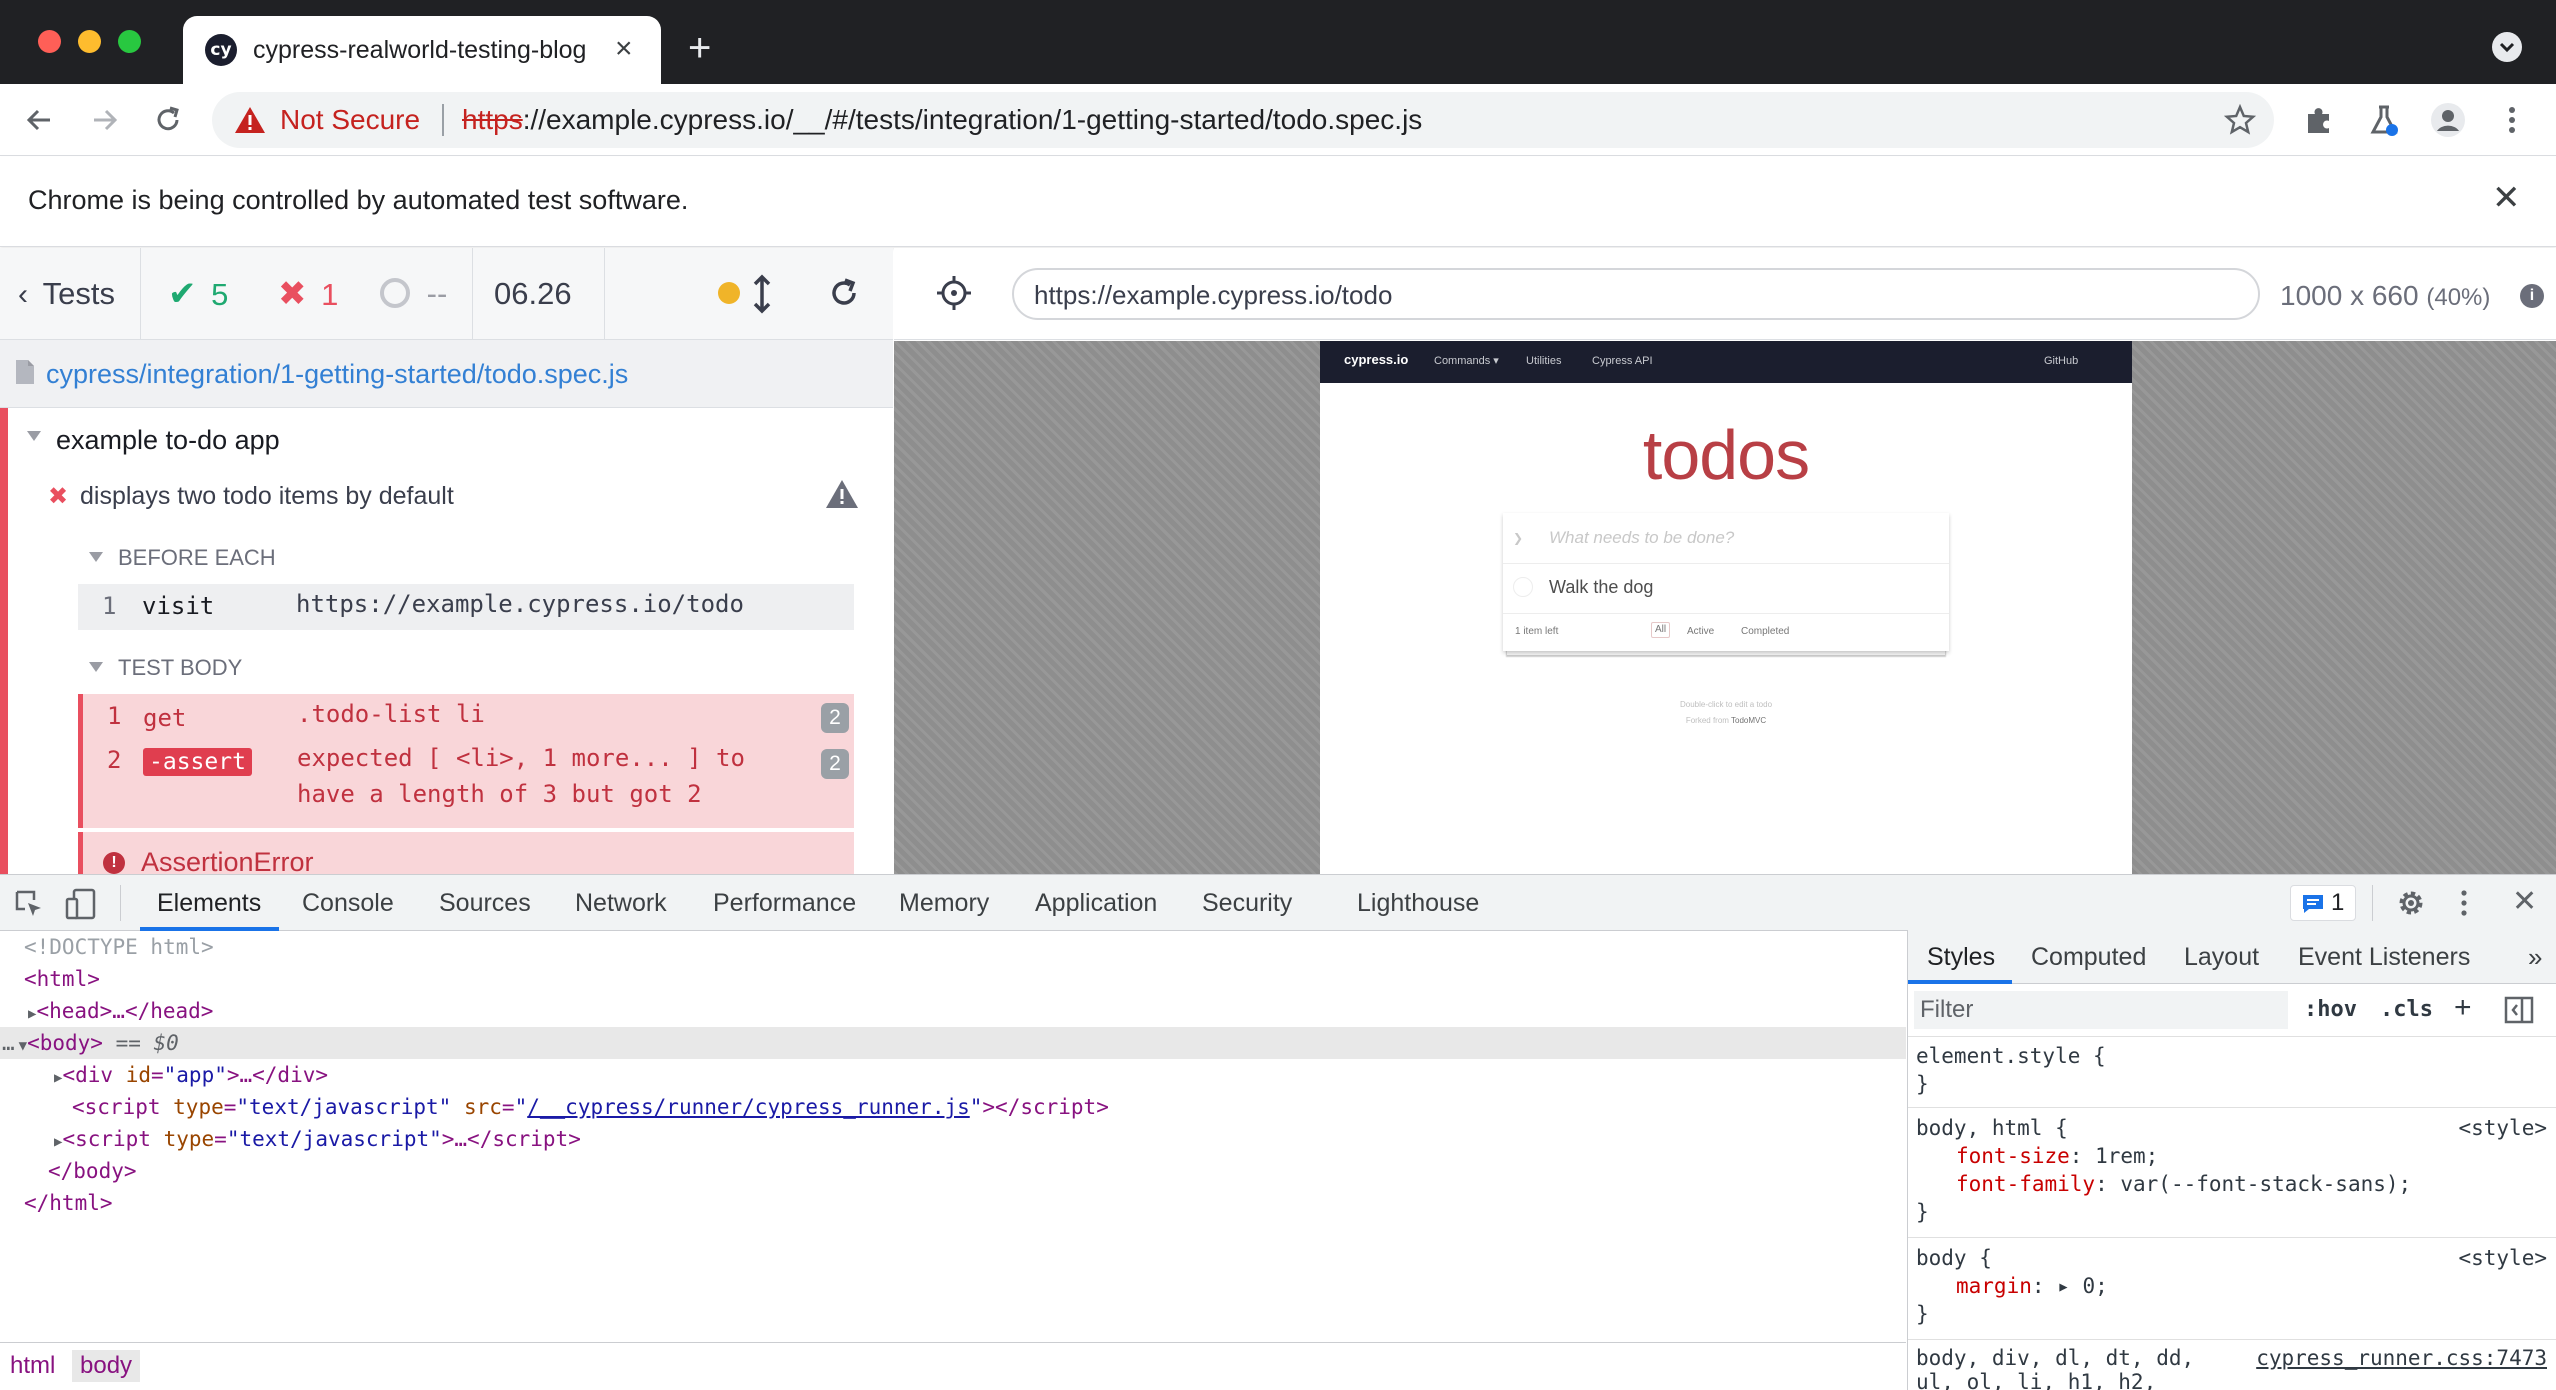 This screenshot has height=1390, width=2556. What do you see at coordinates (81, 904) in the screenshot?
I see `device-toolbar-icon` at bounding box center [81, 904].